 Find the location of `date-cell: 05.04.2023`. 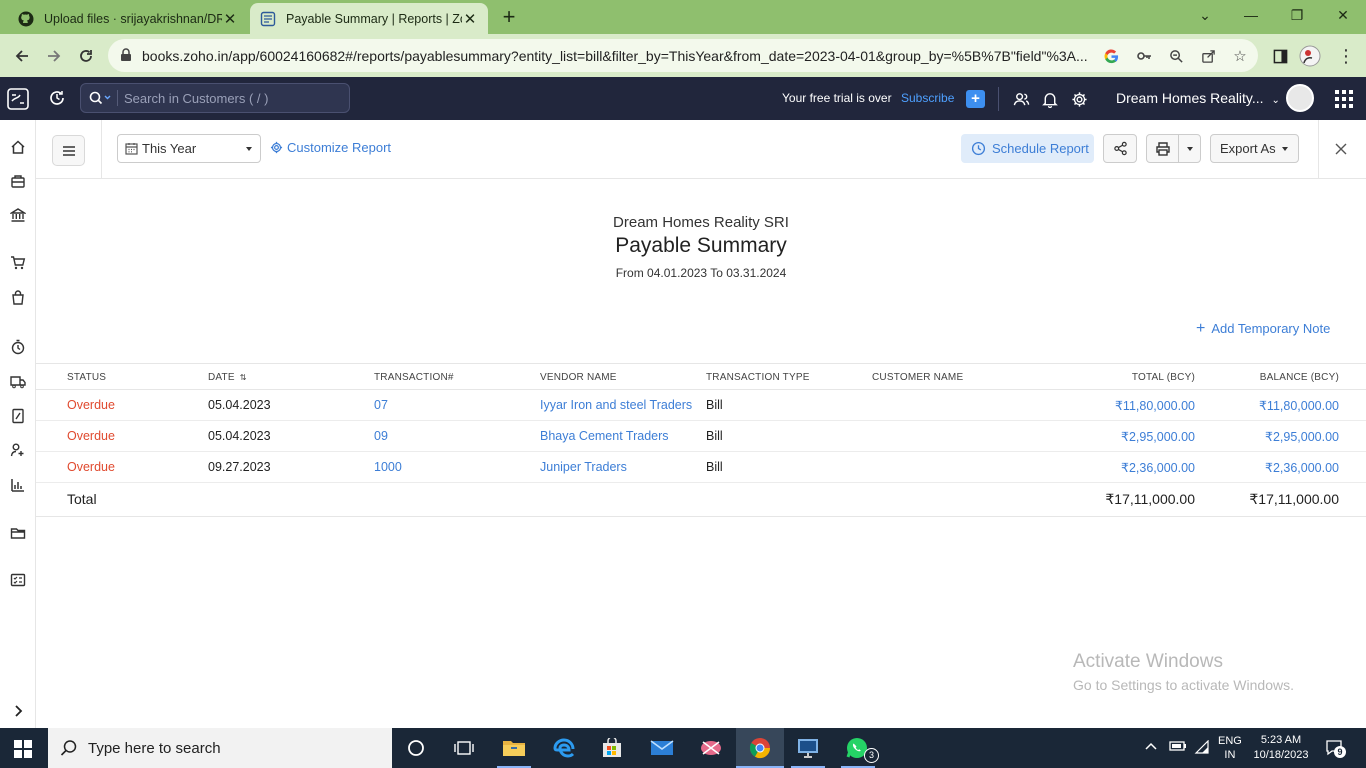

date-cell: 05.04.2023 is located at coordinates (239, 405).